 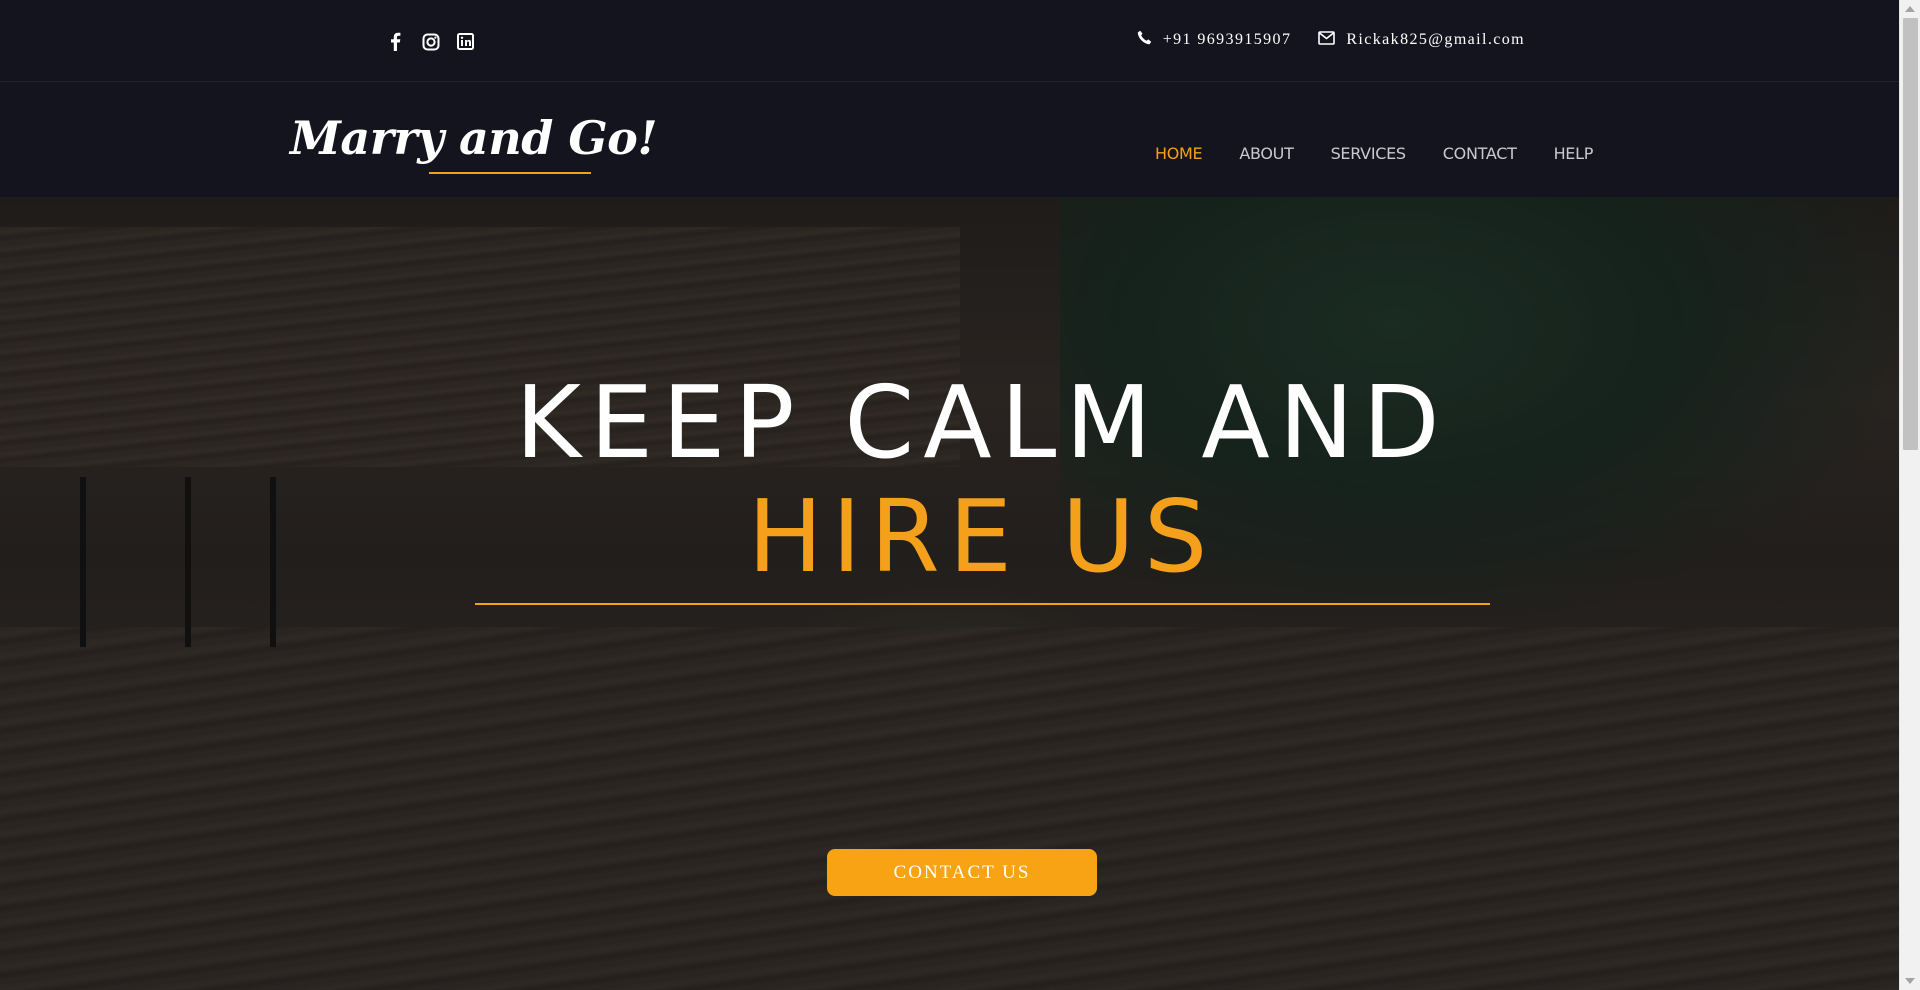 What do you see at coordinates (1909, 495) in the screenshot?
I see `scrollbar` at bounding box center [1909, 495].